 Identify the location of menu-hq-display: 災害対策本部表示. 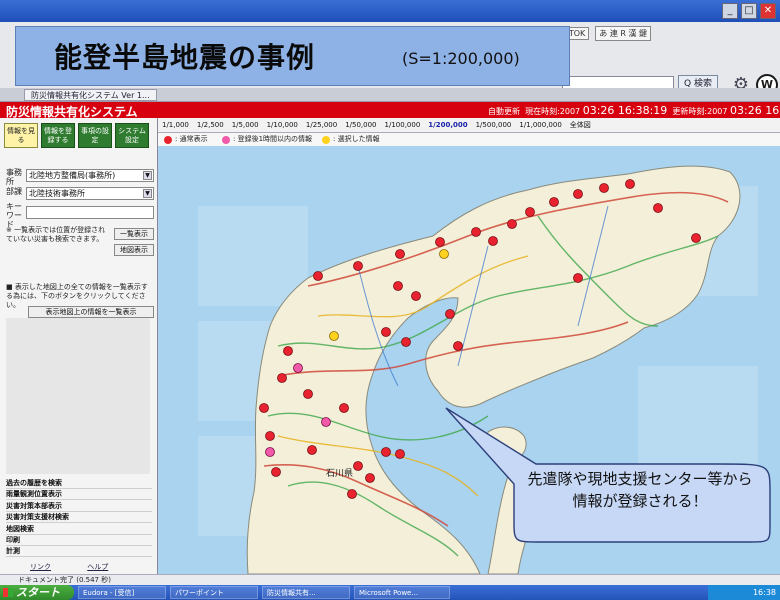
(79, 506).